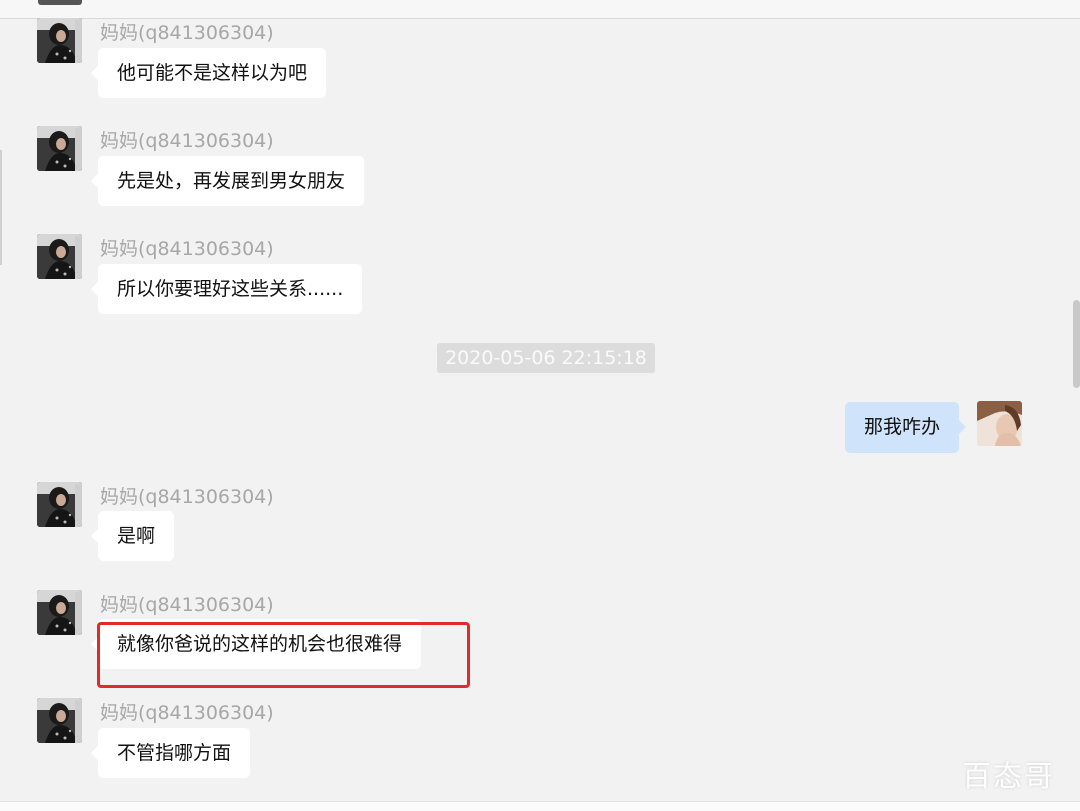  I want to click on input-area-edge, so click(540, 806).